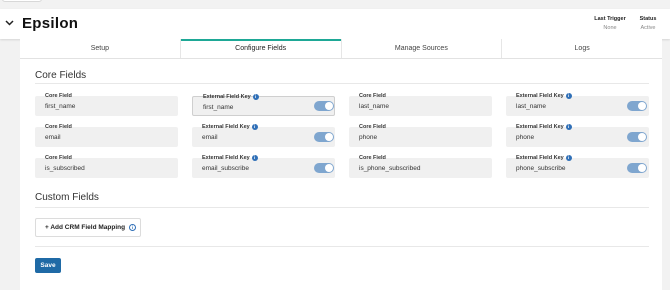 The width and height of the screenshot is (670, 290). I want to click on core-field-value: phone, so click(368, 137).